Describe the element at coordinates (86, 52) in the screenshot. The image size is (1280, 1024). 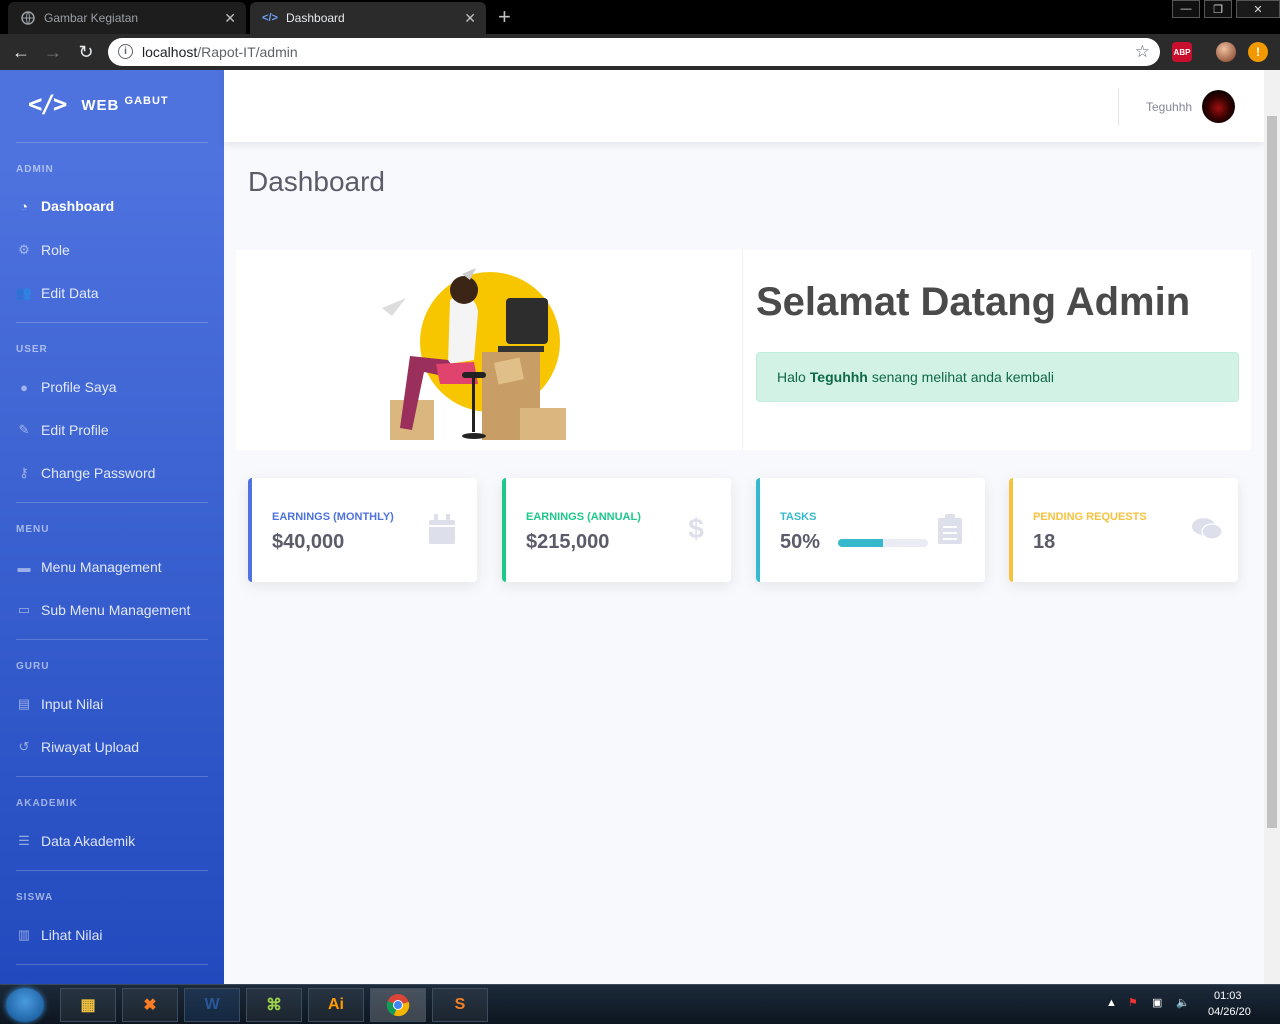
I see `reload-icon: ↻` at that location.